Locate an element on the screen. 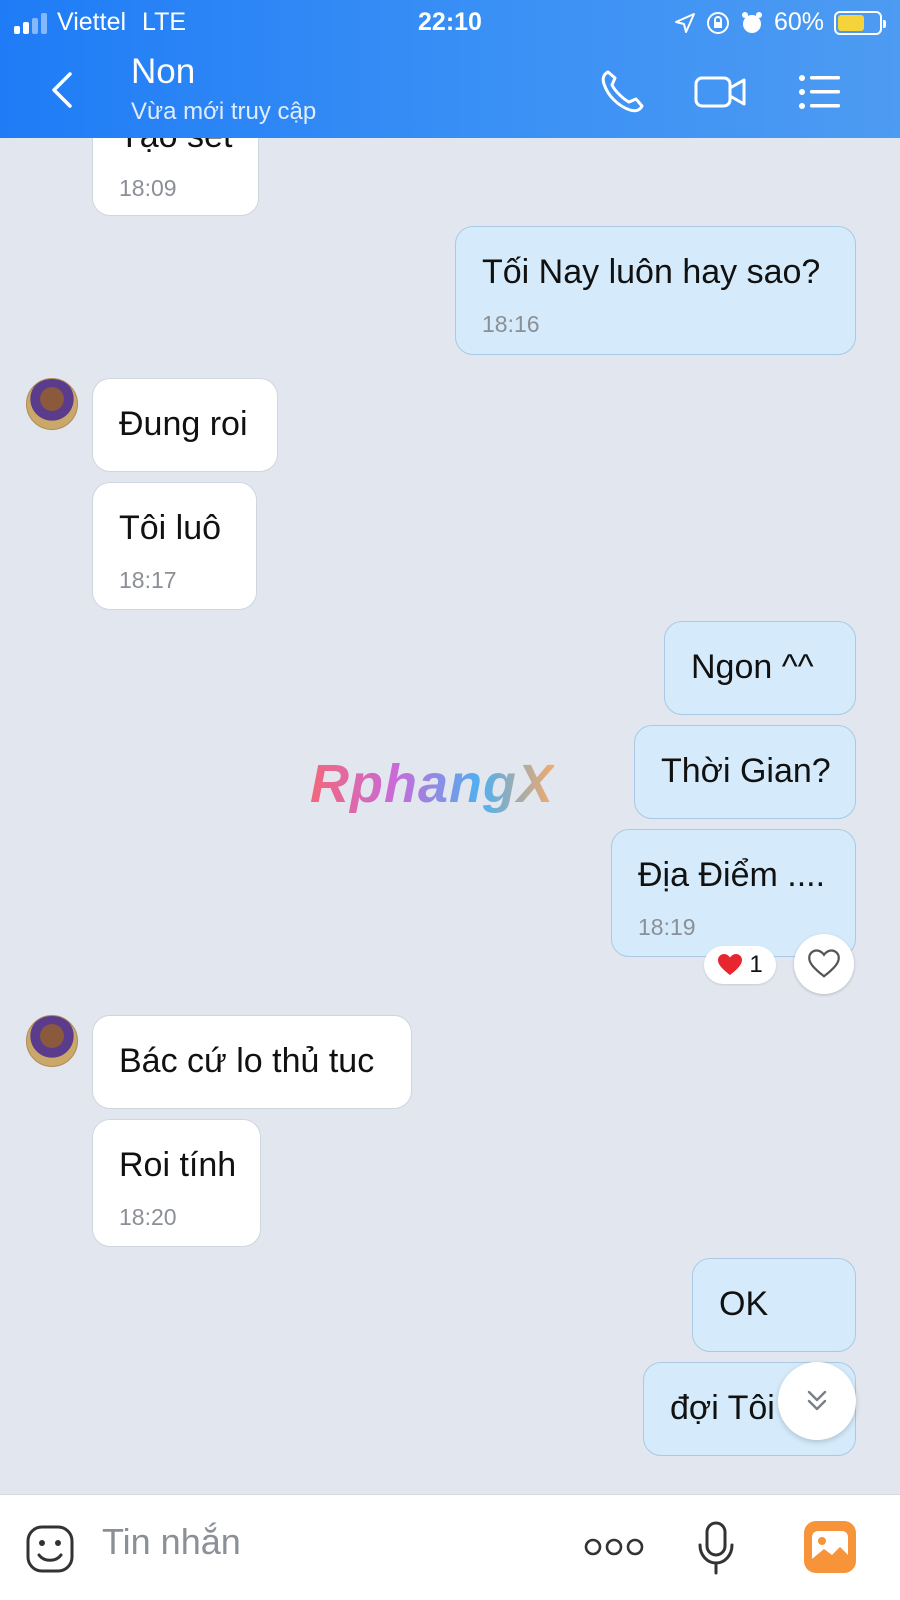  watermark-logo: RphangX is located at coordinates (432, 784).